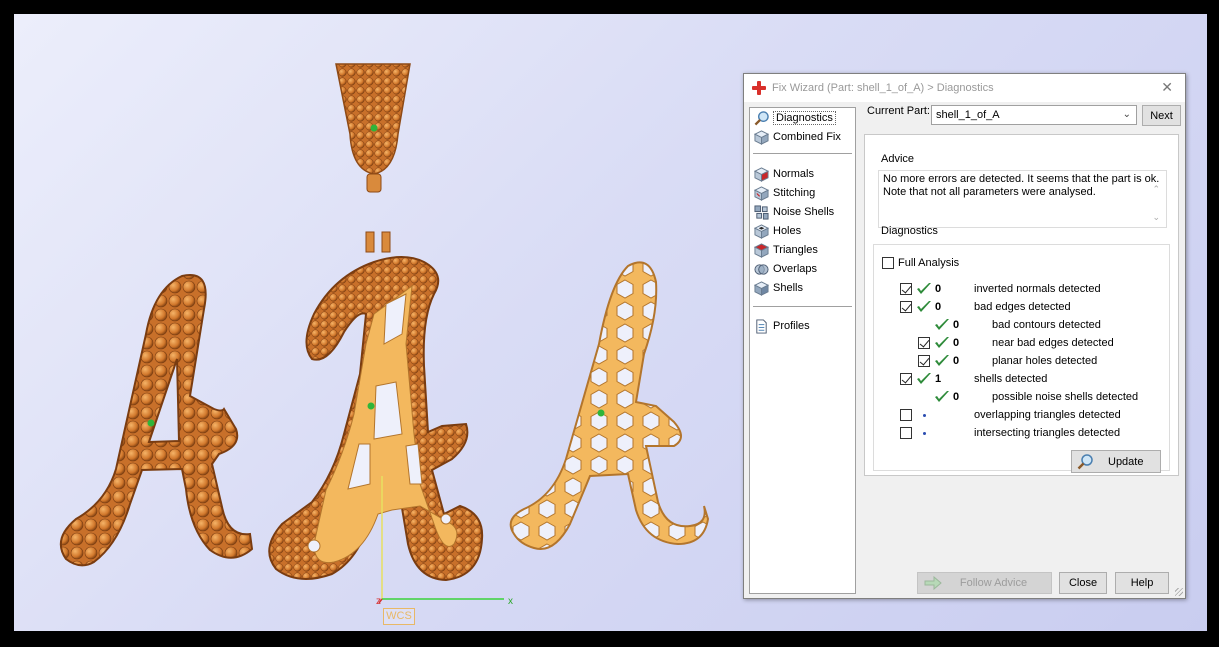 The height and width of the screenshot is (647, 1219). Describe the element at coordinates (609, 405) in the screenshot. I see `pendant-model-honeycomb` at that location.